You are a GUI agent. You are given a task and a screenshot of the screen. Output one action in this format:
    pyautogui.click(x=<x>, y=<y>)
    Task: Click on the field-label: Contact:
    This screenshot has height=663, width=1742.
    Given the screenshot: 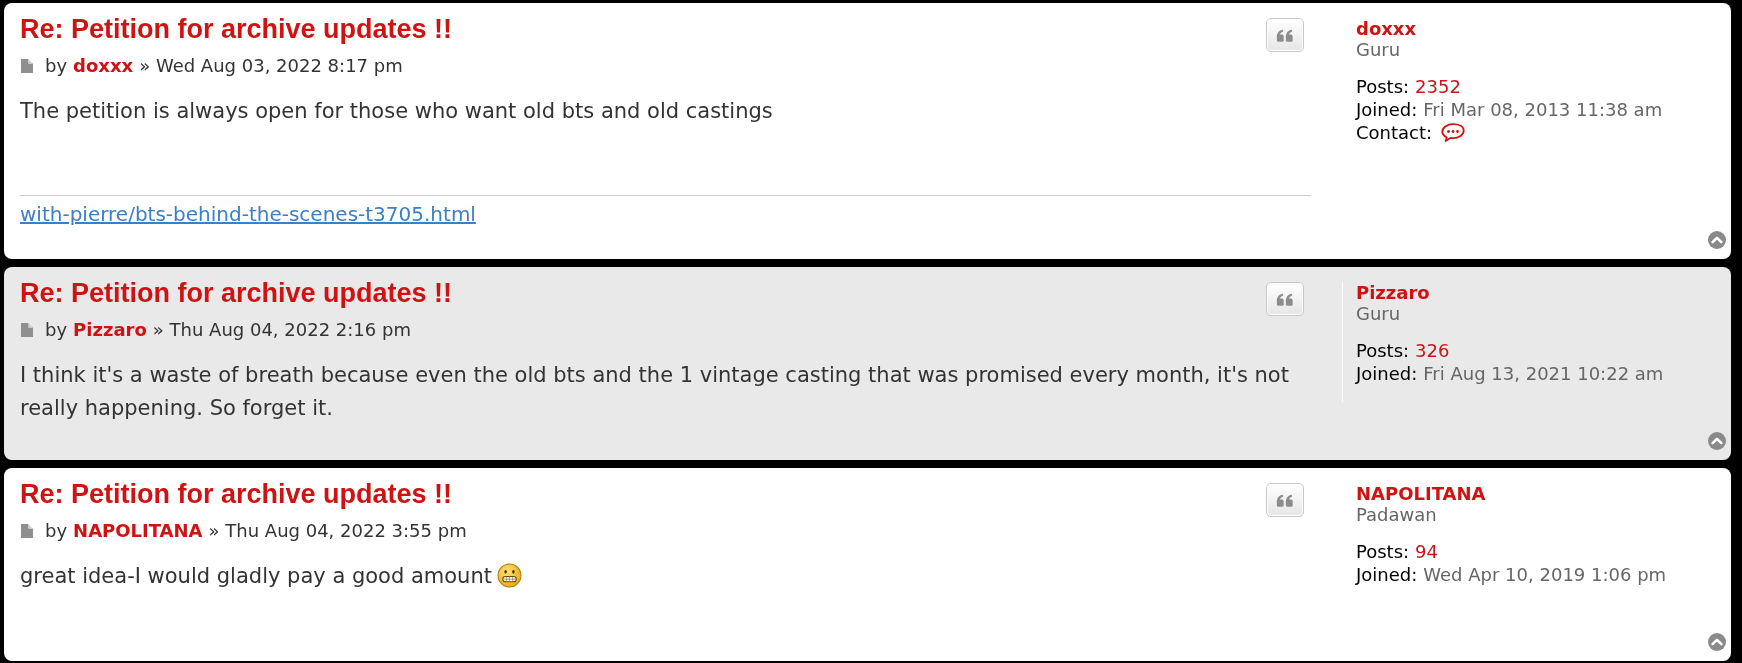 What is the action you would take?
    pyautogui.click(x=1394, y=132)
    